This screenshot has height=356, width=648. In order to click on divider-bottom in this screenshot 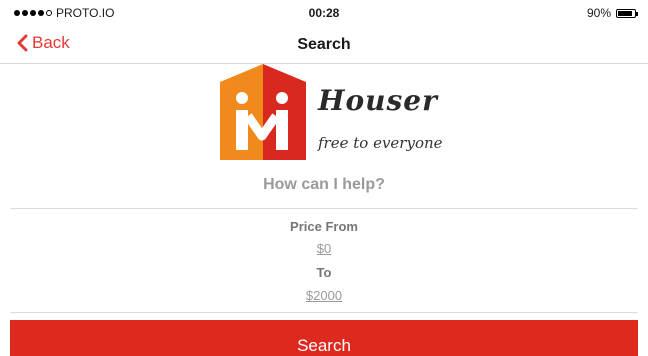, I will do `click(324, 312)`.